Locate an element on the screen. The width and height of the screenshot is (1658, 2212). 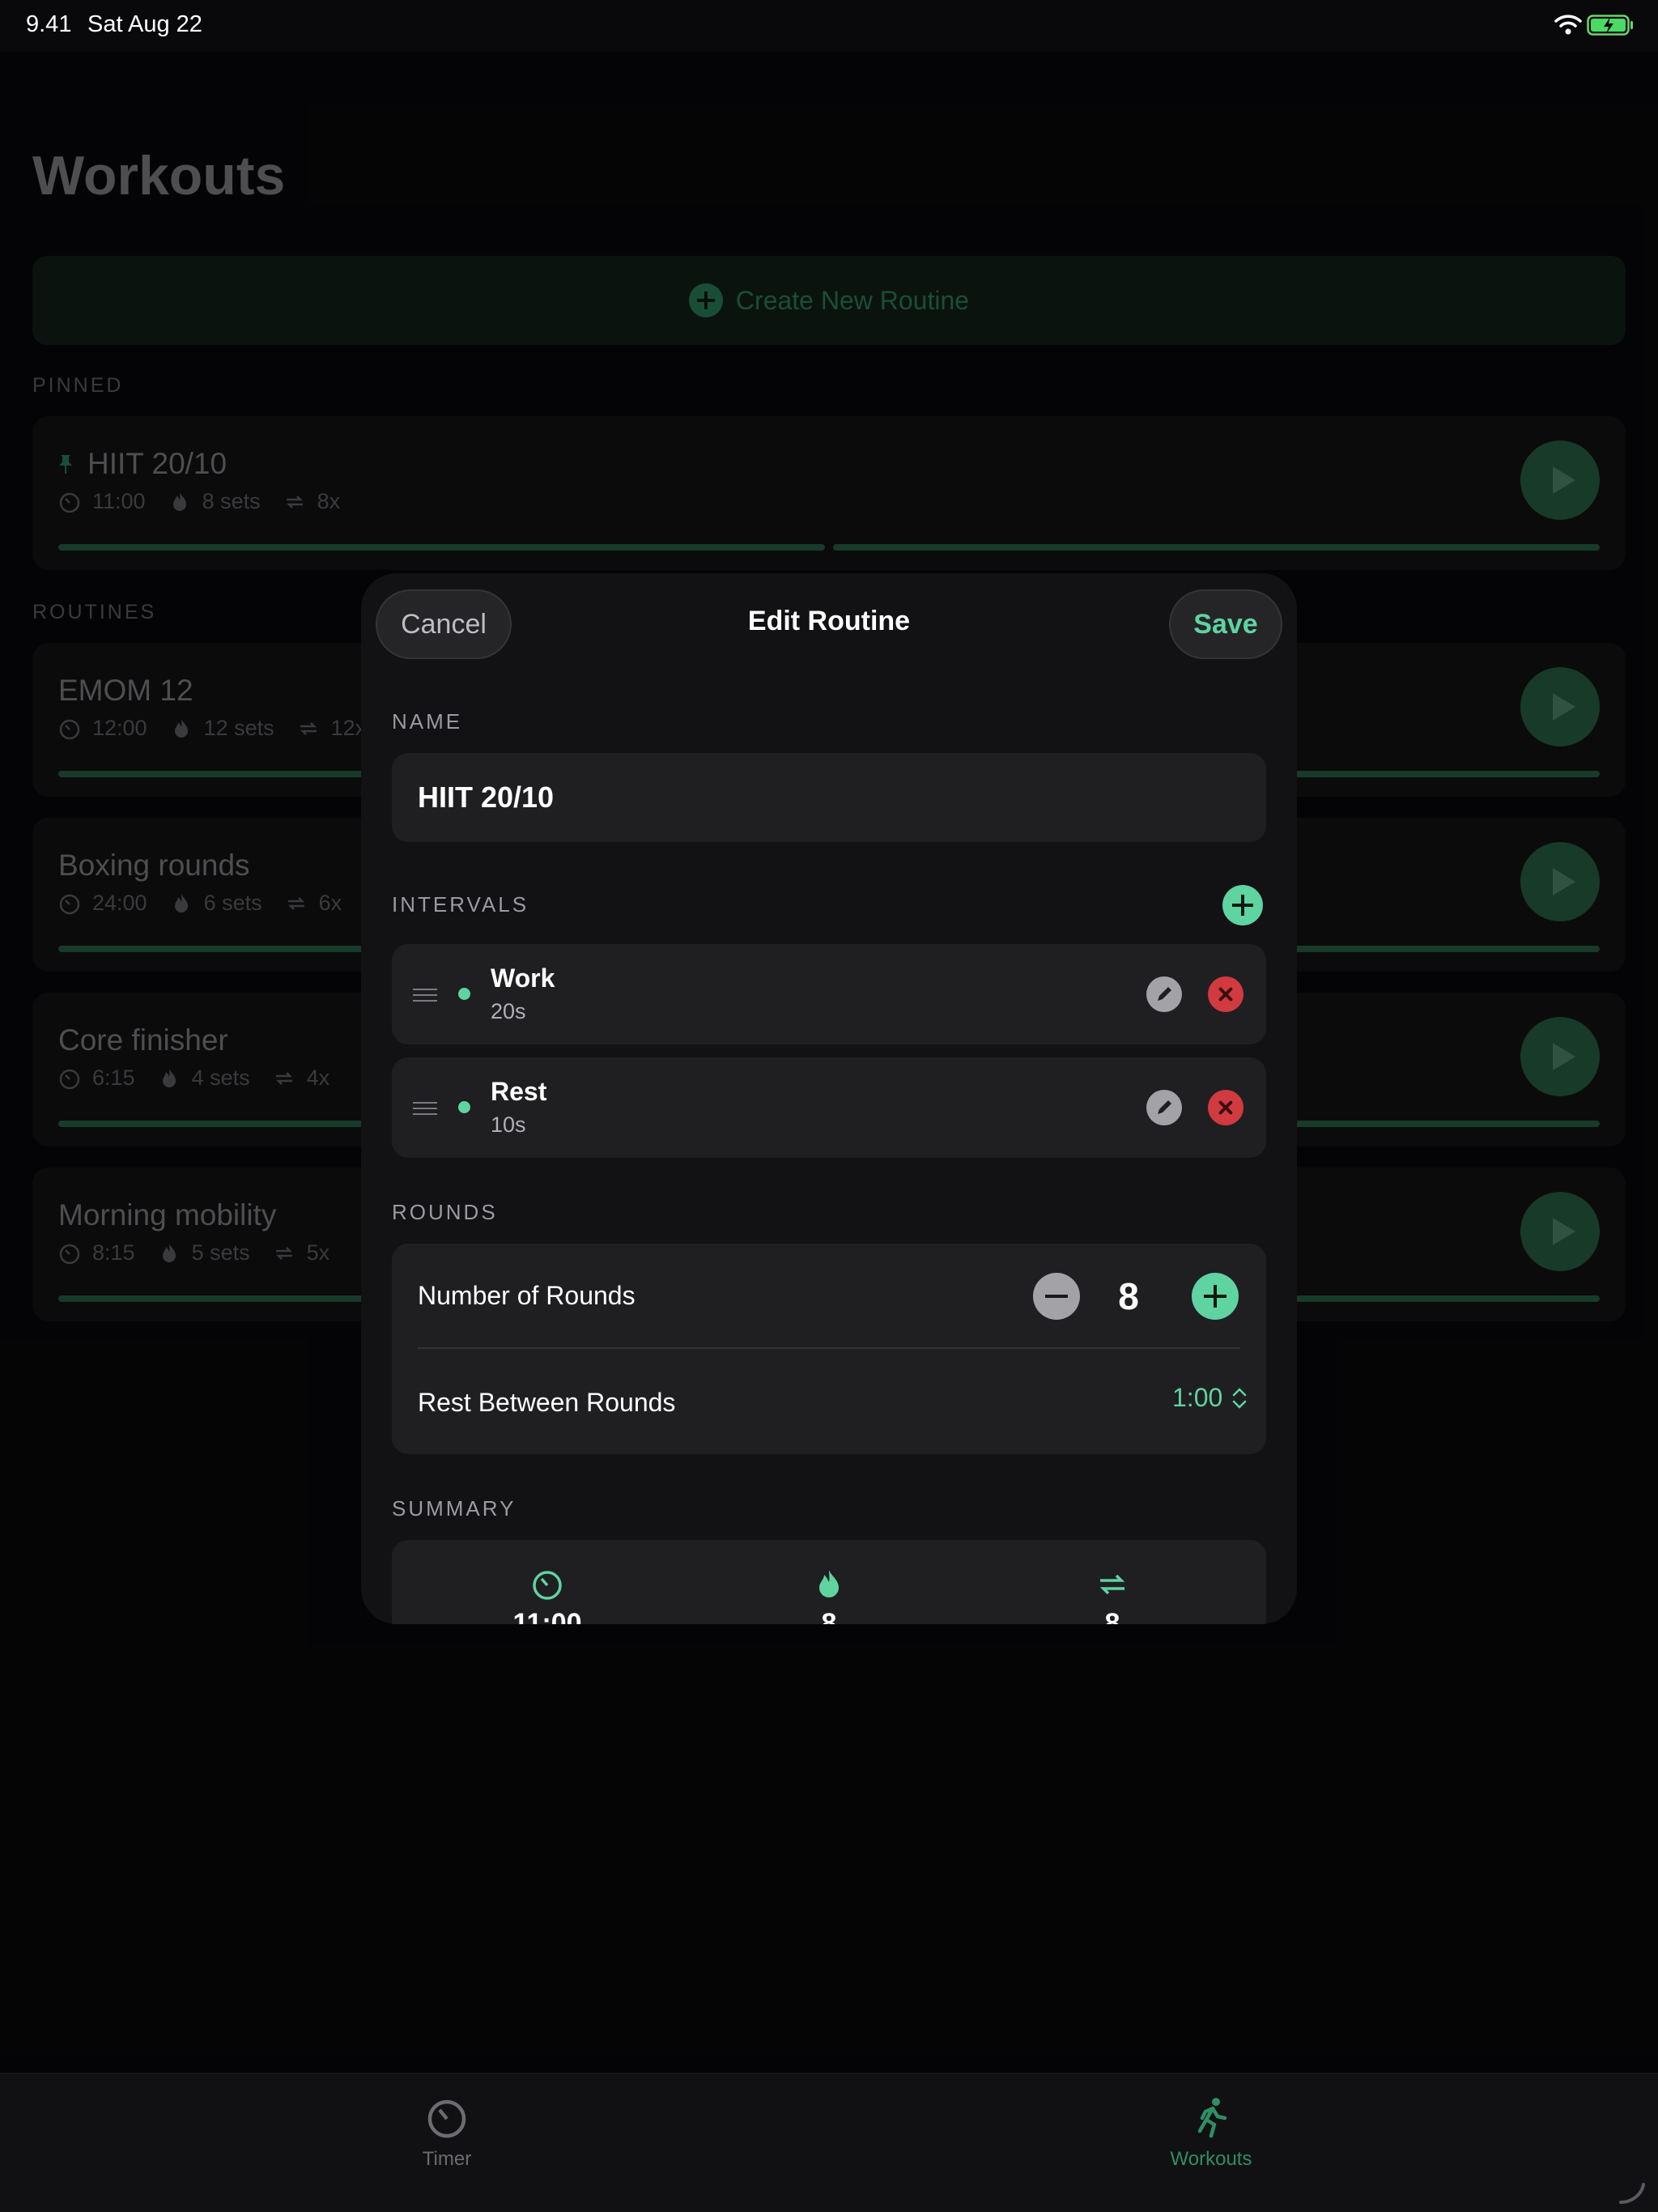
tab-workouts: Workouts is located at coordinates (1211, 2133).